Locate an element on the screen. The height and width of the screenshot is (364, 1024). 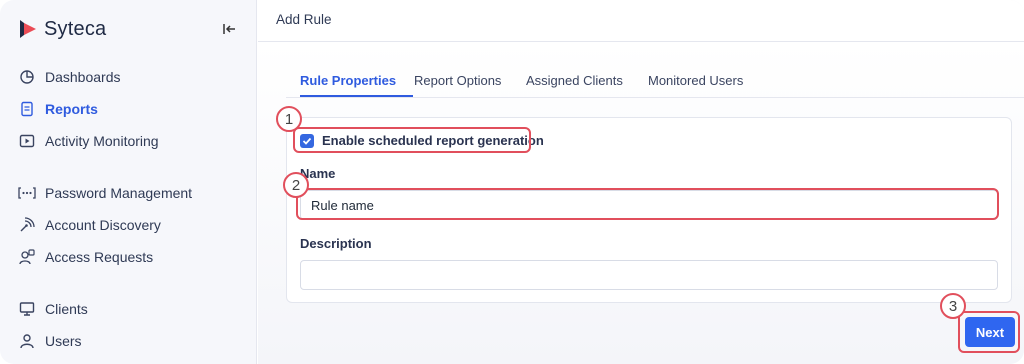
enable-scheduled-row: Enable scheduled report generation is located at coordinates (422, 140).